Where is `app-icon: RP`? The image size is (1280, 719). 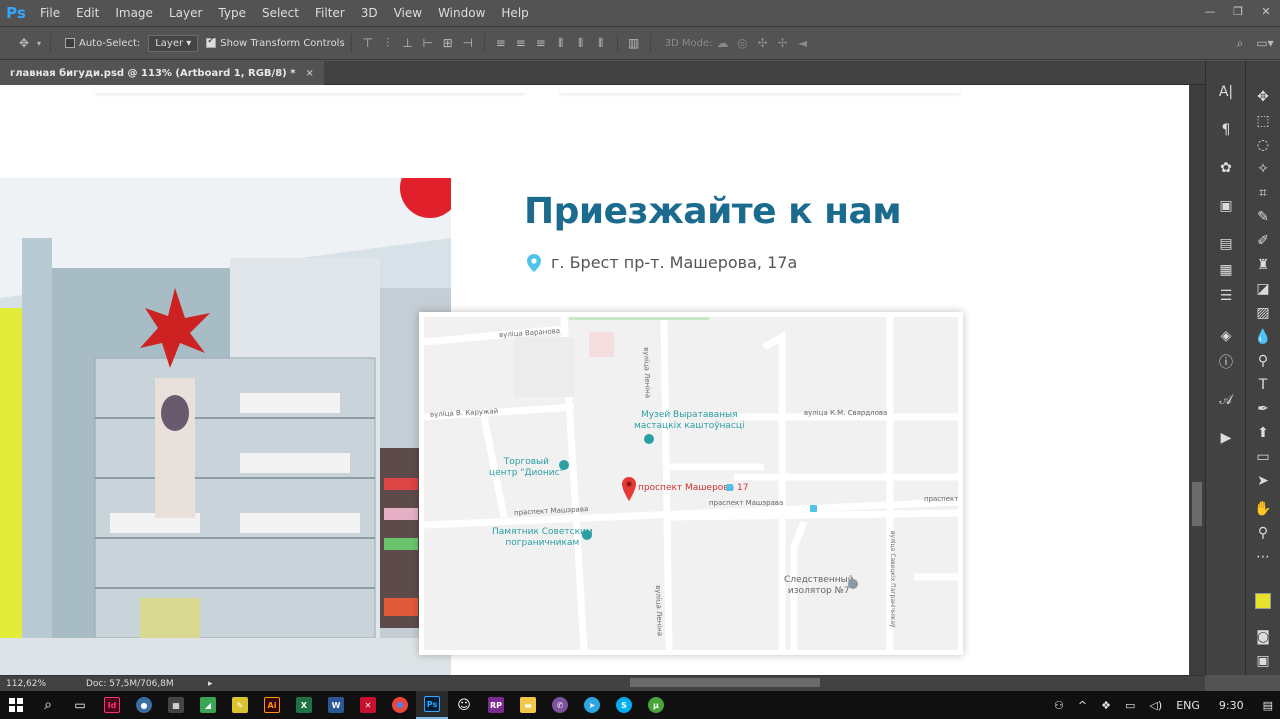
app-icon: RP is located at coordinates (496, 705).